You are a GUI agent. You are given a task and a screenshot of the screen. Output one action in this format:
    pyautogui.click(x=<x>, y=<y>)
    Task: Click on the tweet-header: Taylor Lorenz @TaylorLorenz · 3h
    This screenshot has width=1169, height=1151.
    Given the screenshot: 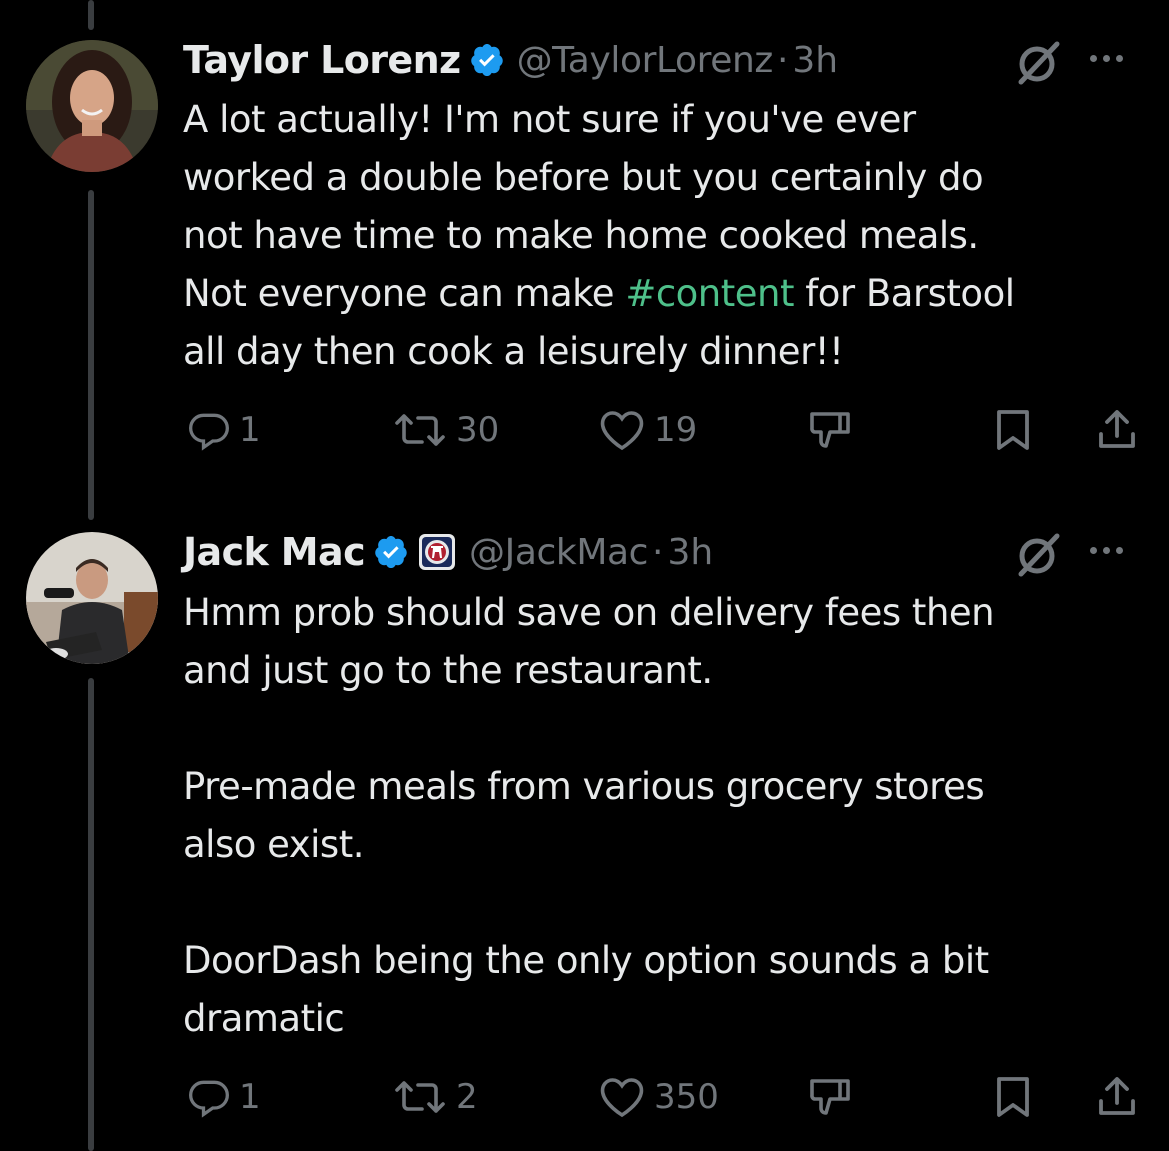 What is the action you would take?
    pyautogui.click(x=510, y=60)
    